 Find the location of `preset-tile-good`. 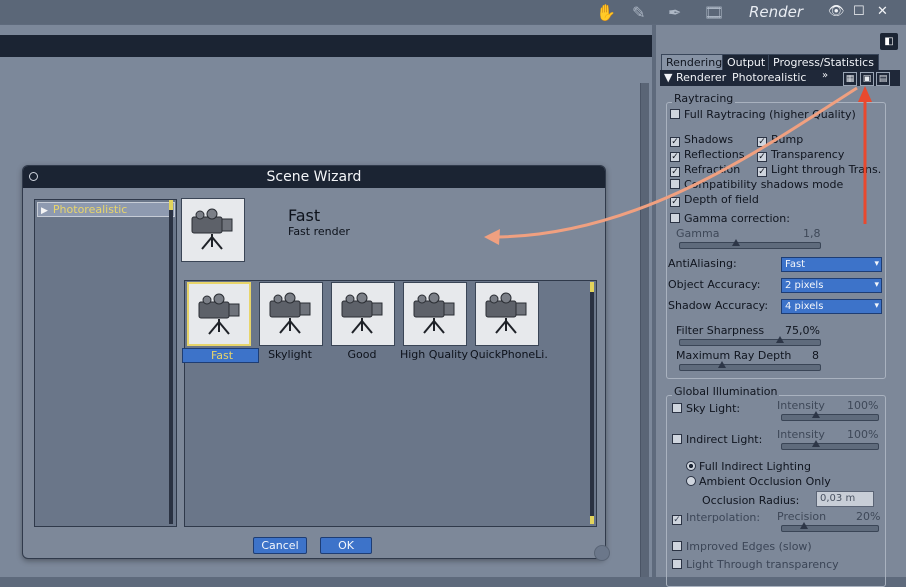

preset-tile-good is located at coordinates (363, 314).